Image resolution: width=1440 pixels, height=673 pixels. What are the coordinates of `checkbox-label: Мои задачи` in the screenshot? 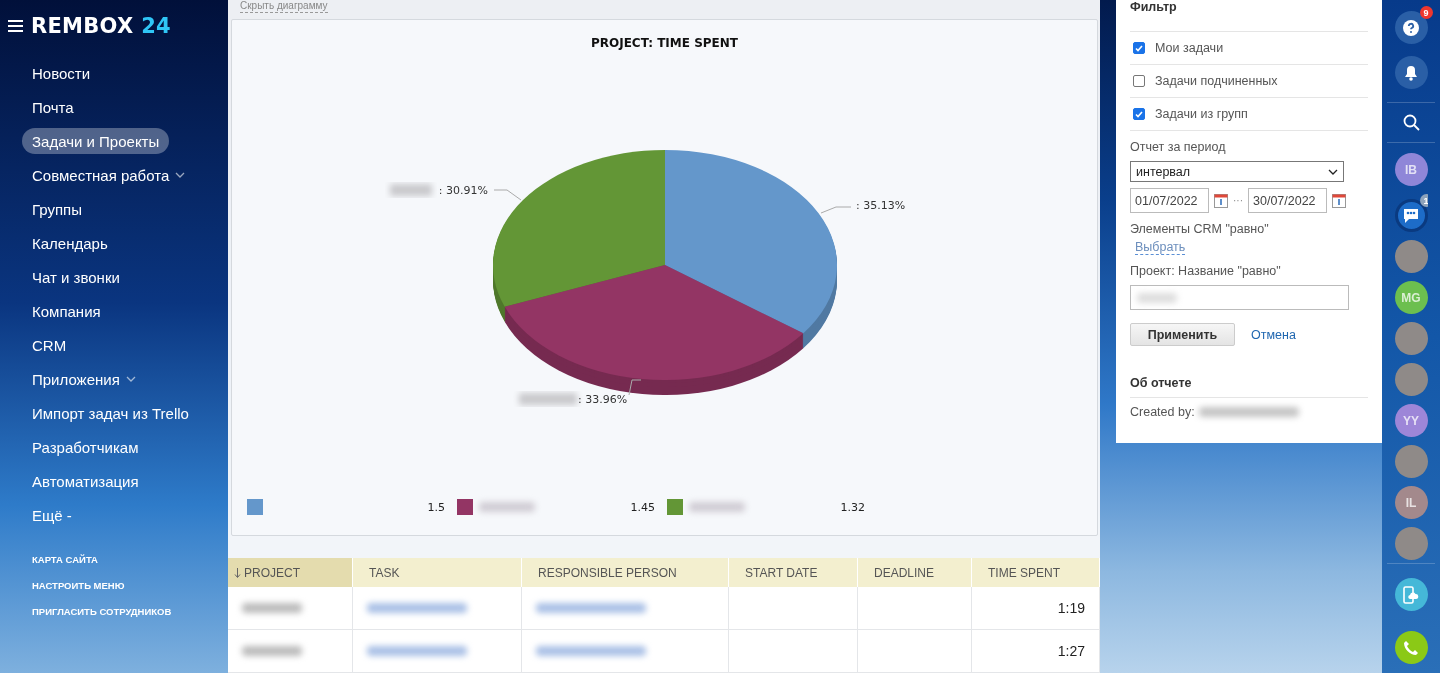 It's located at (1189, 48).